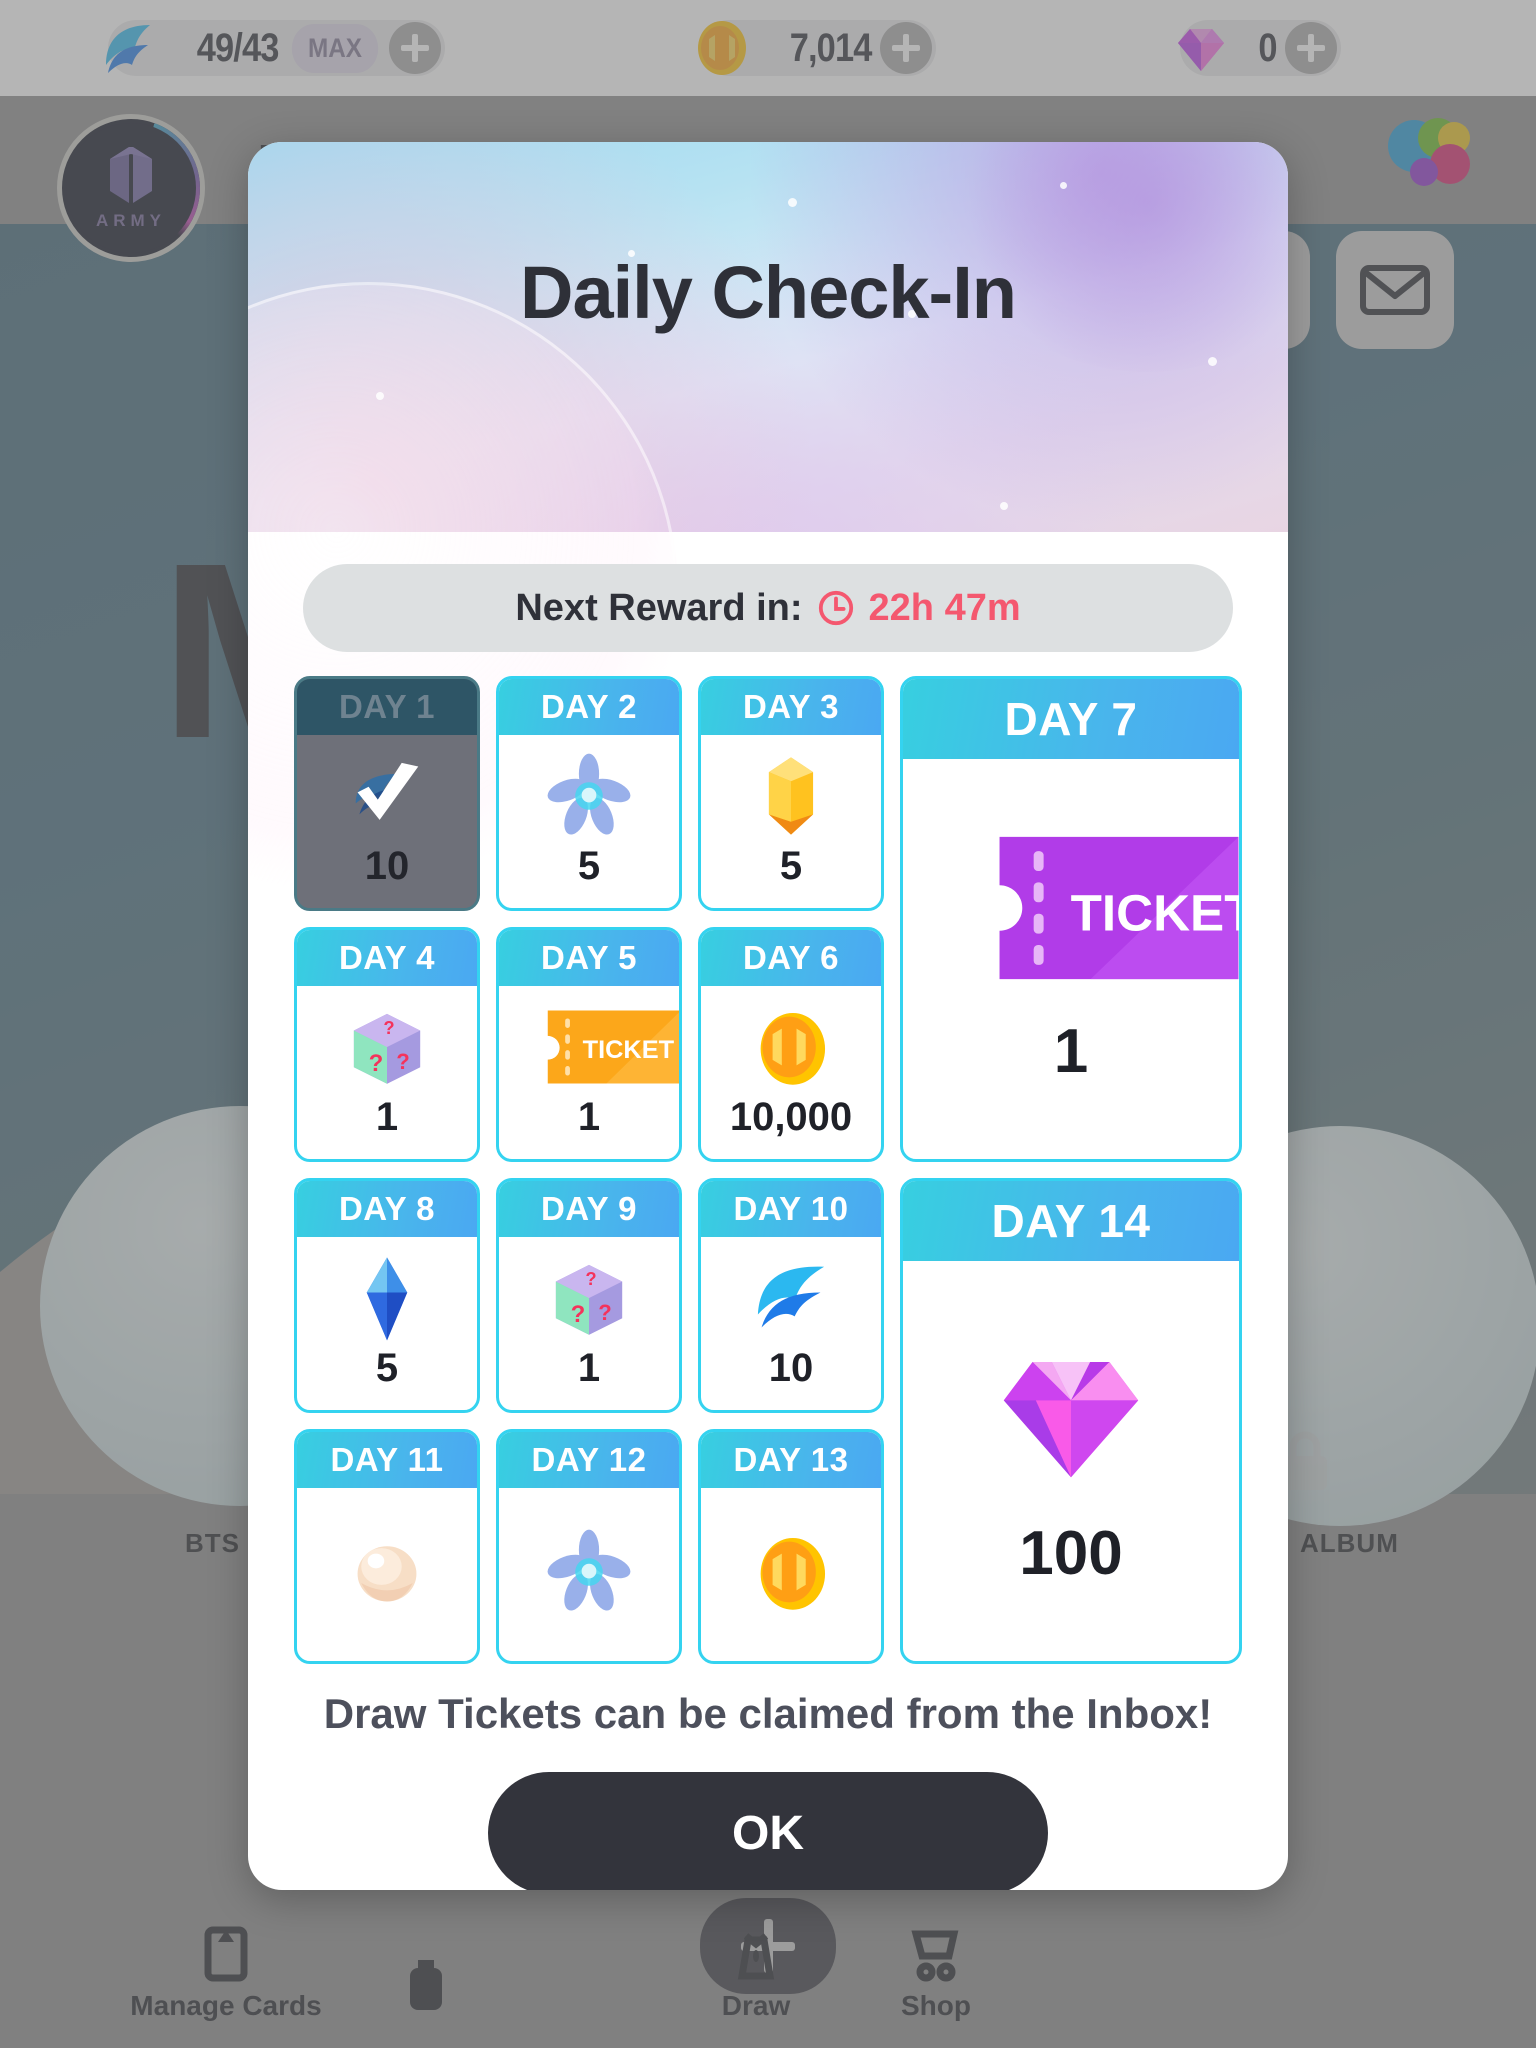  I want to click on day-card: DAY 10 10, so click(791, 1295).